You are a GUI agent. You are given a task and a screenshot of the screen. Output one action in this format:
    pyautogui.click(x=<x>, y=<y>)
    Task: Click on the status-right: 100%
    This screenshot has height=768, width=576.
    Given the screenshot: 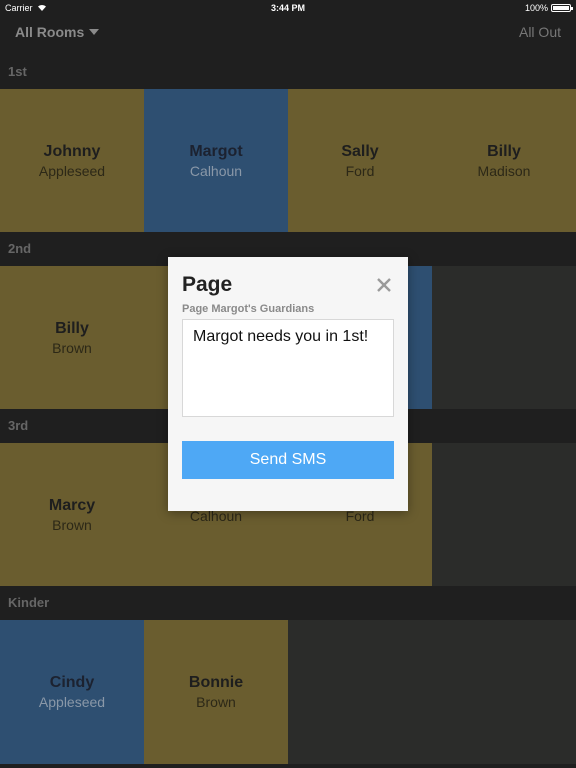 What is the action you would take?
    pyautogui.click(x=548, y=8)
    